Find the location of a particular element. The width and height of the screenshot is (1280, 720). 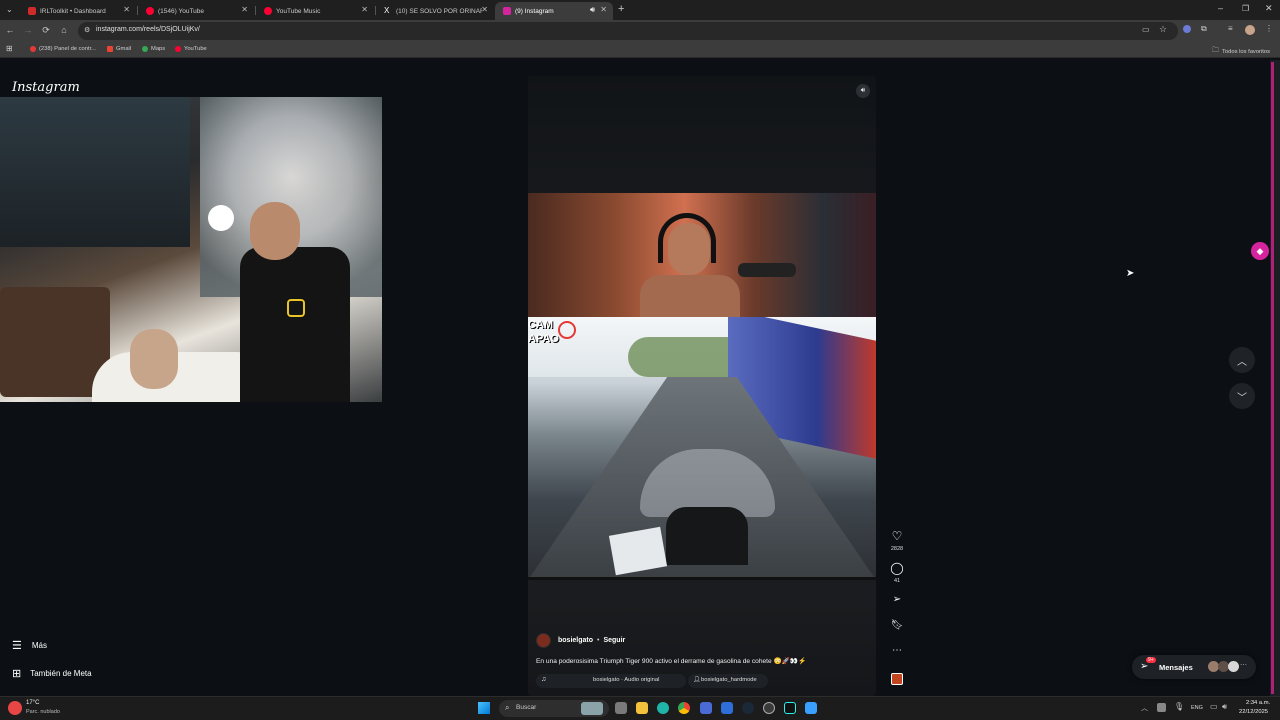

save-bookmark-icon: 🔖︎ is located at coordinates (897, 625).